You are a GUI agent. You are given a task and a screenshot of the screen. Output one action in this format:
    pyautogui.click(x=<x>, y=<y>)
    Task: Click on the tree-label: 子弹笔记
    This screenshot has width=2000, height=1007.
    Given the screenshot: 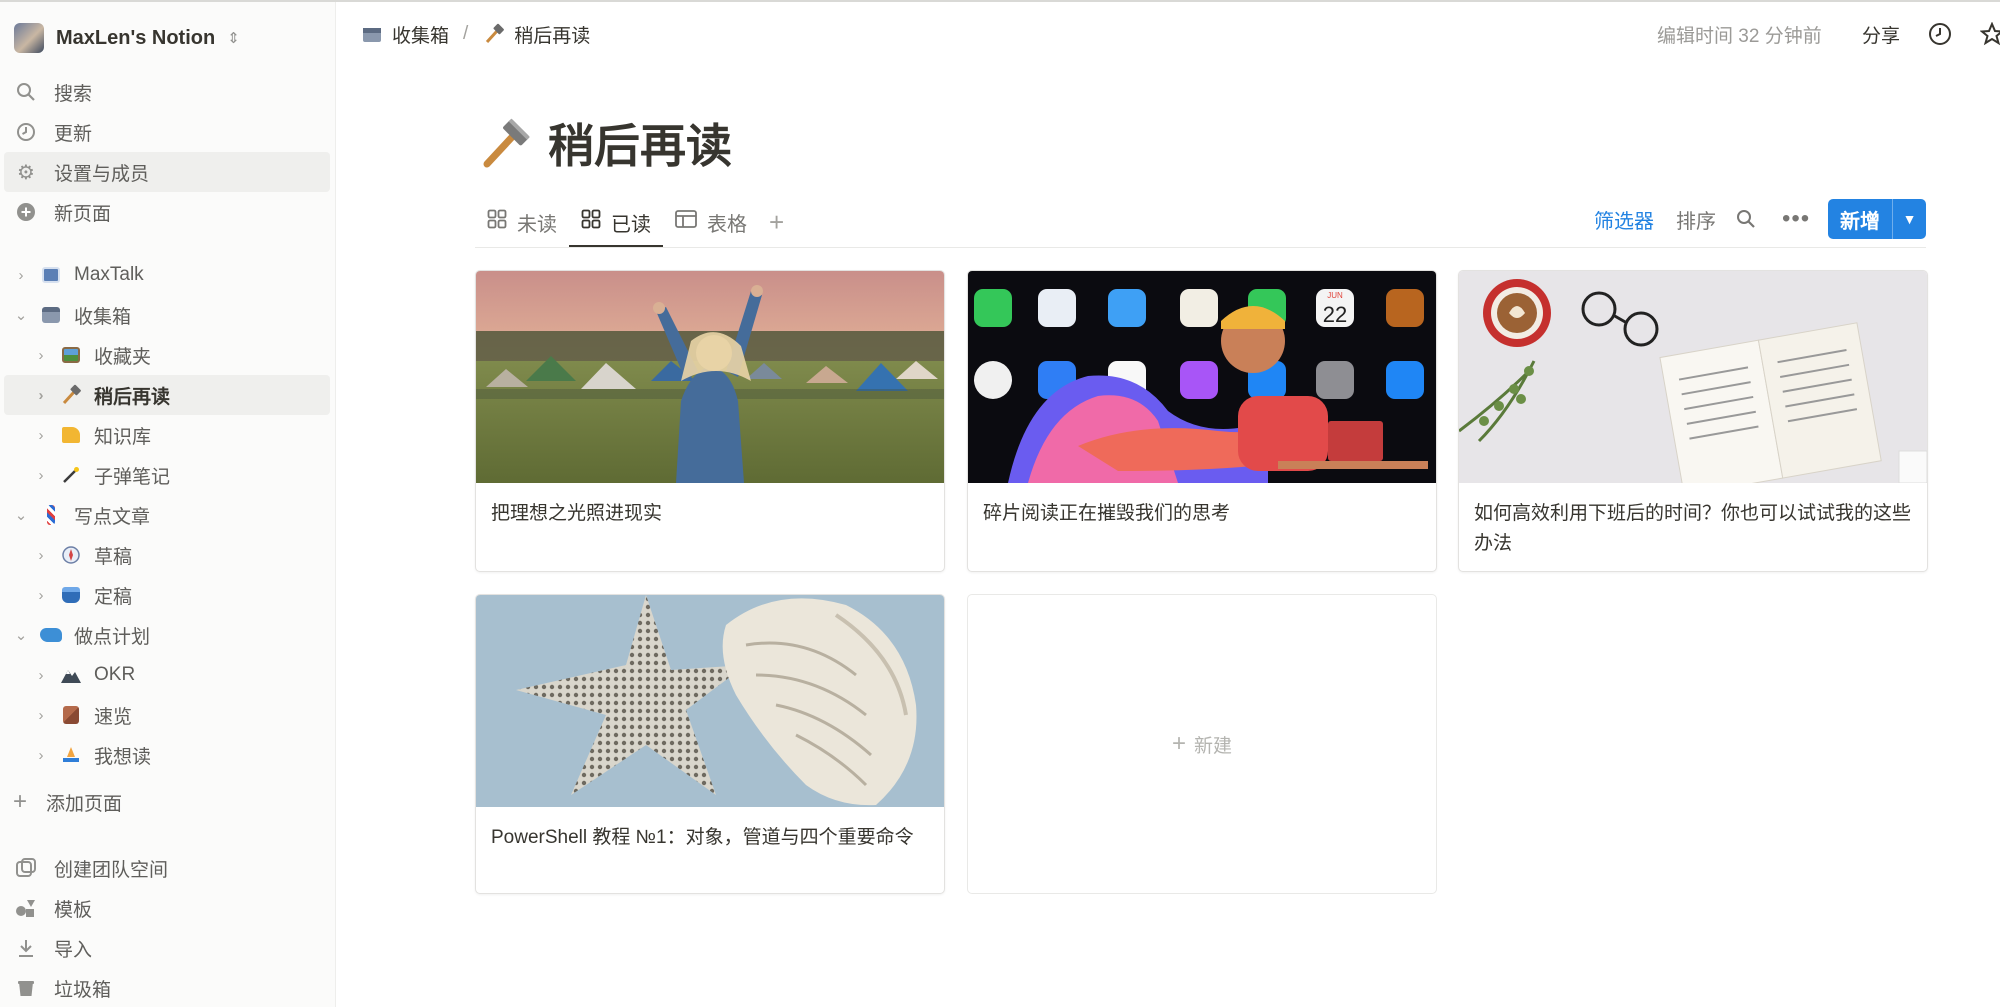 What is the action you would take?
    pyautogui.click(x=132, y=477)
    